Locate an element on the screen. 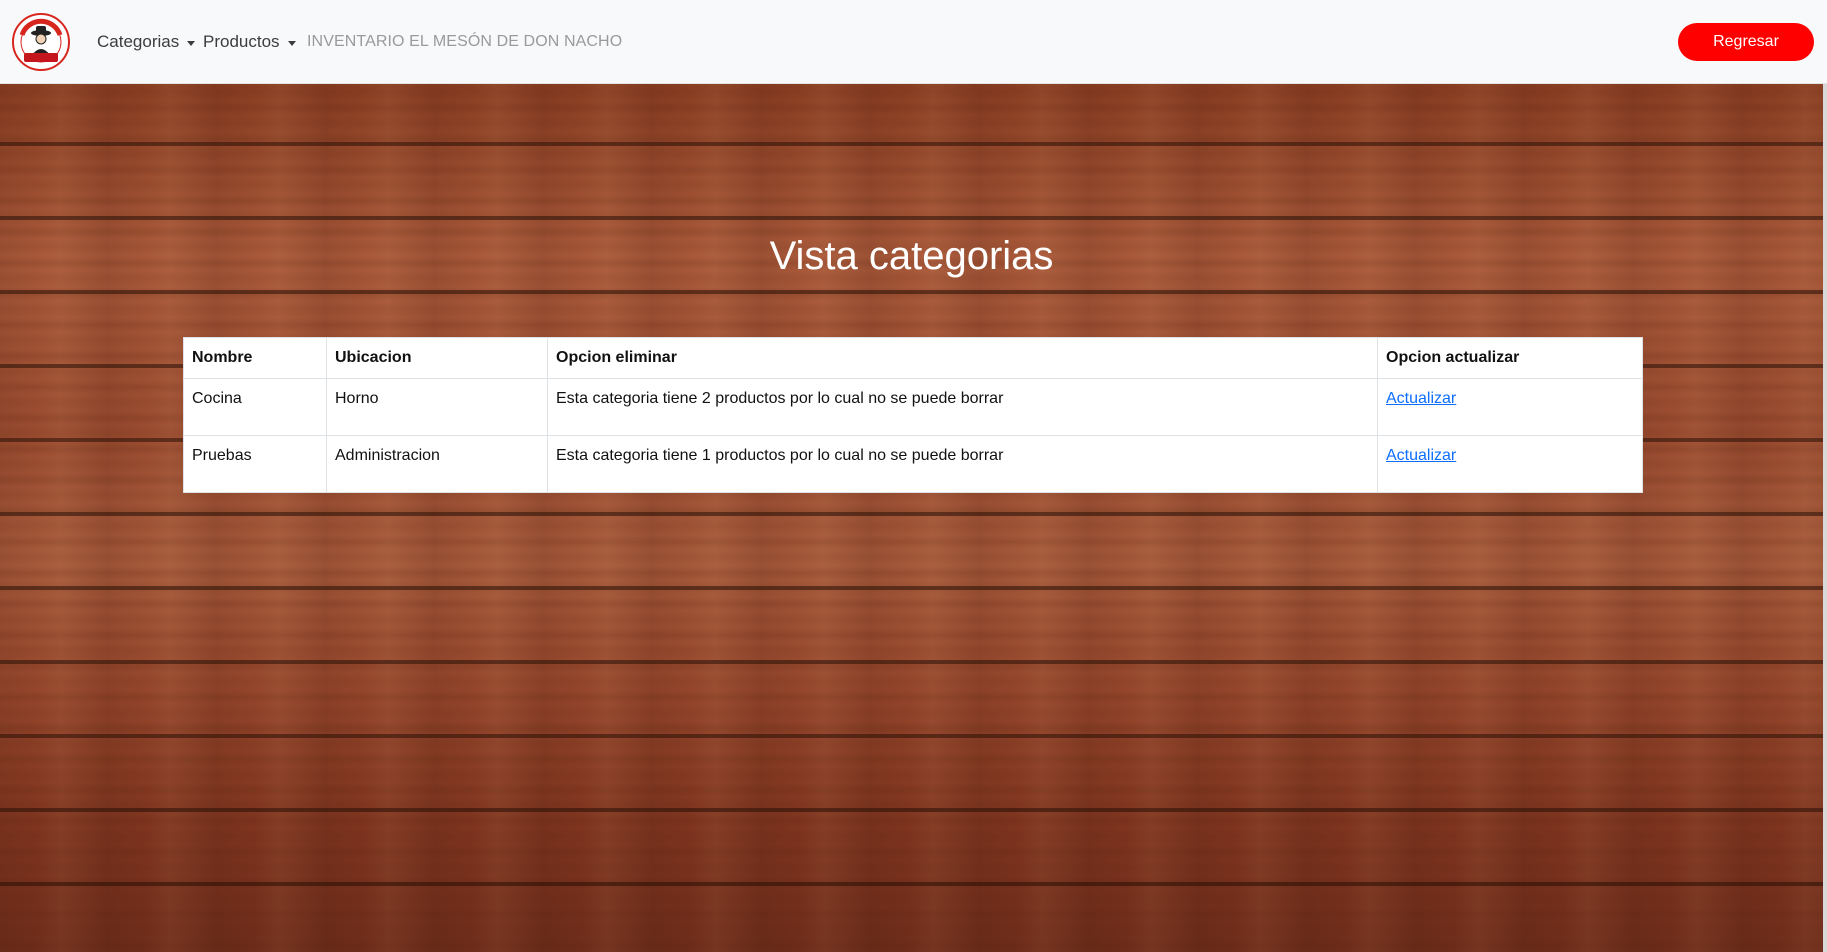 This screenshot has width=1827, height=952. cell-ubicacion: Horno is located at coordinates (437, 407).